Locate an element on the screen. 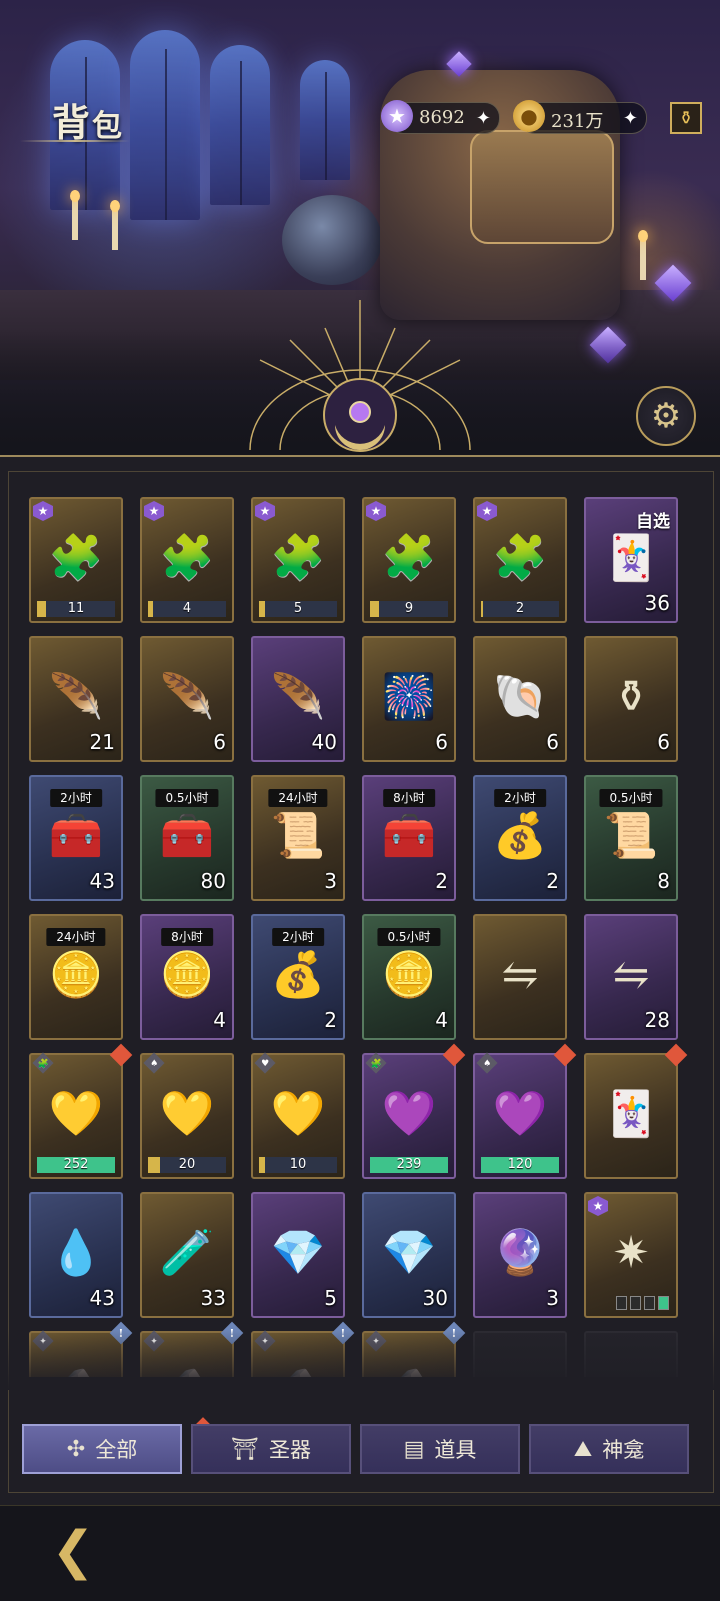  tab-props: ▤ 道具 is located at coordinates (440, 1449).